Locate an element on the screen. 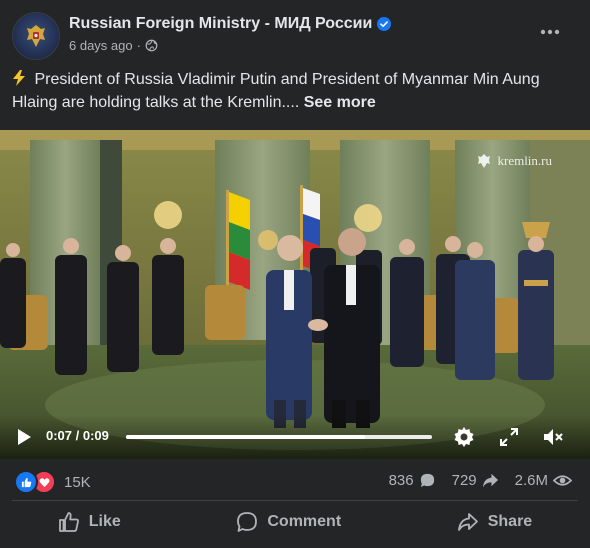 Image resolution: width=590 pixels, height=548 pixels. kremlin-eagle-icon is located at coordinates (484, 161).